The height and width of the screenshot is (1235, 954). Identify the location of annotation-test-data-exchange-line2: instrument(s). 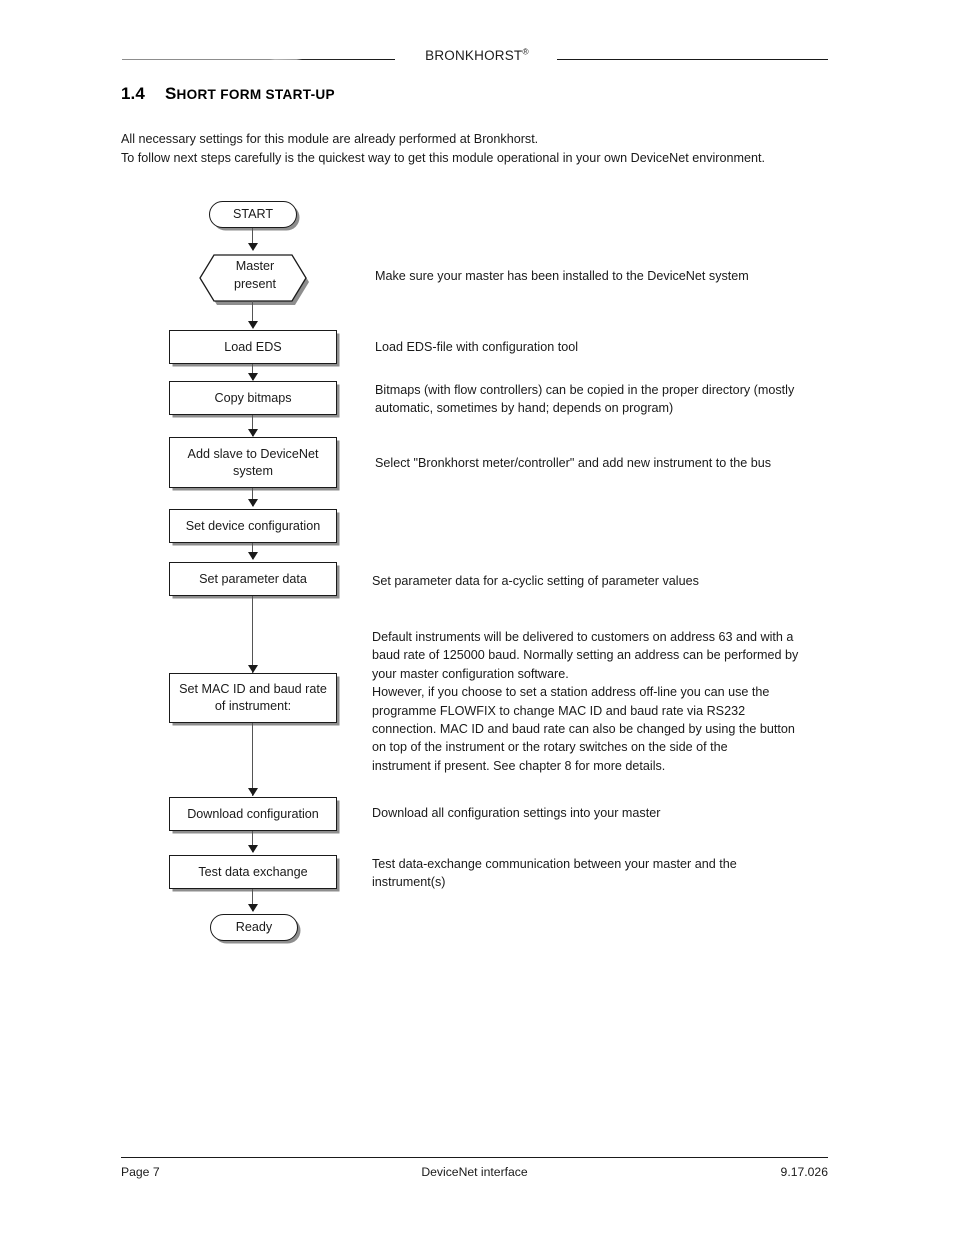
(409, 882).